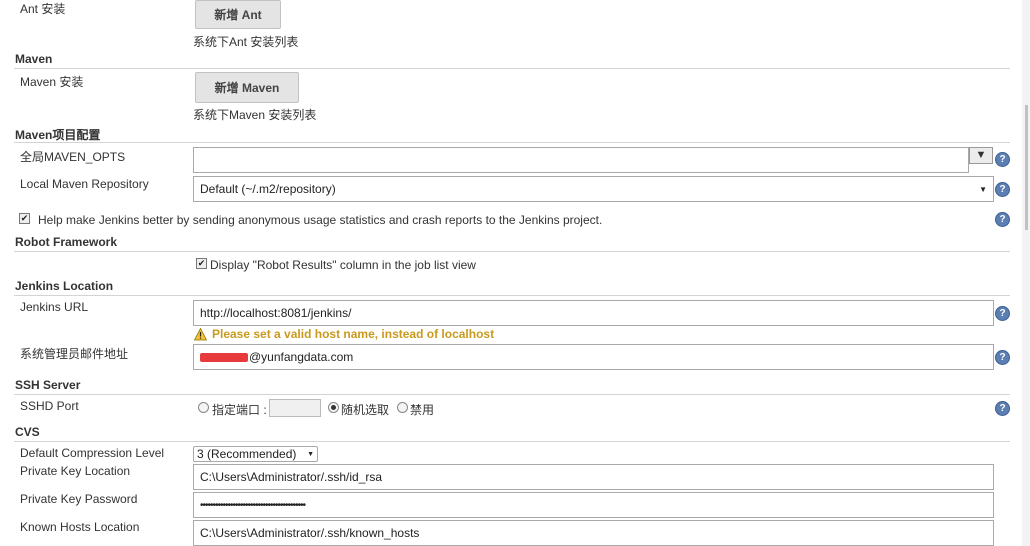  What do you see at coordinates (255, 115) in the screenshot?
I see `maven-caption: 系统下Maven 安装列表` at bounding box center [255, 115].